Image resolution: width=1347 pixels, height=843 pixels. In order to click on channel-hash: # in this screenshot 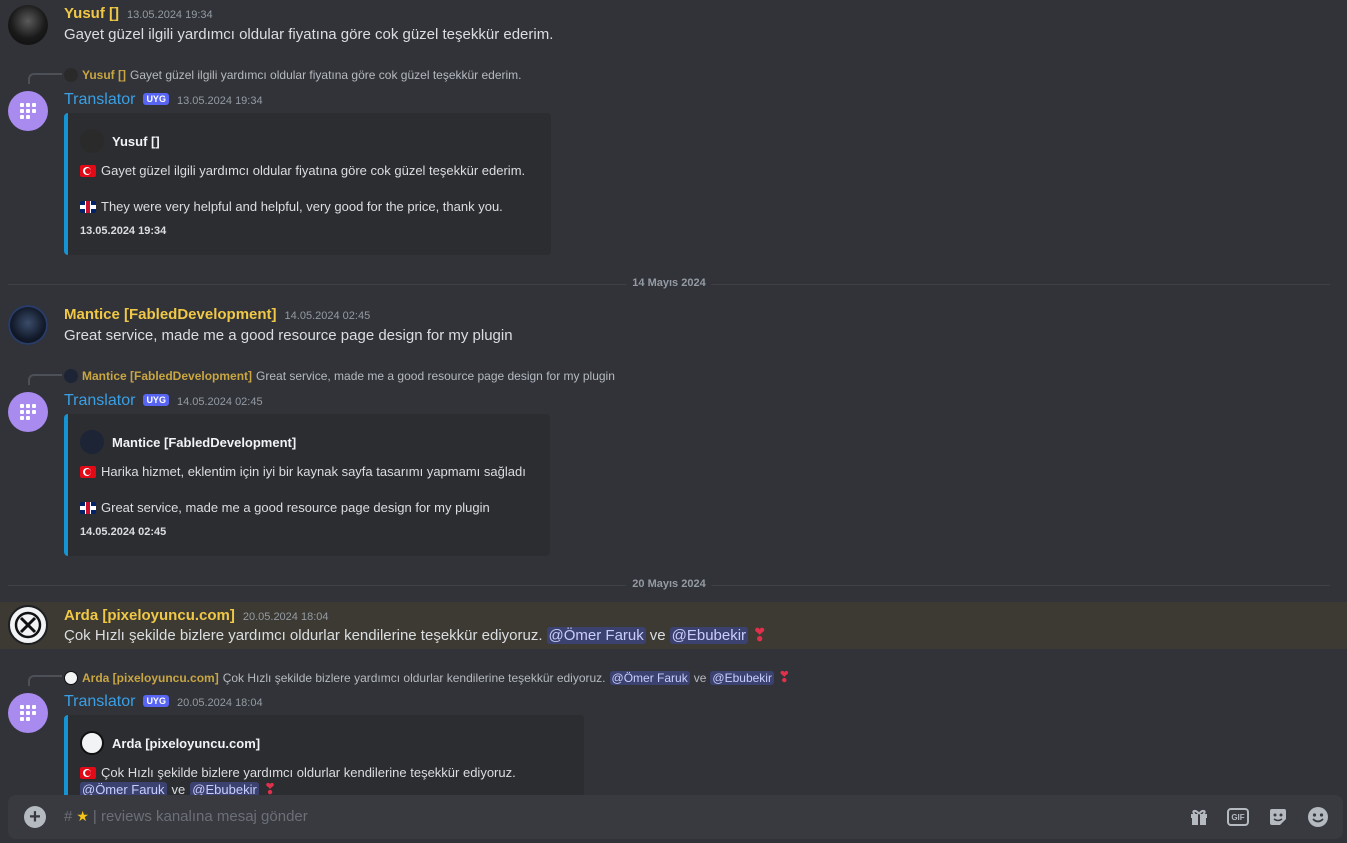, I will do `click(68, 816)`.